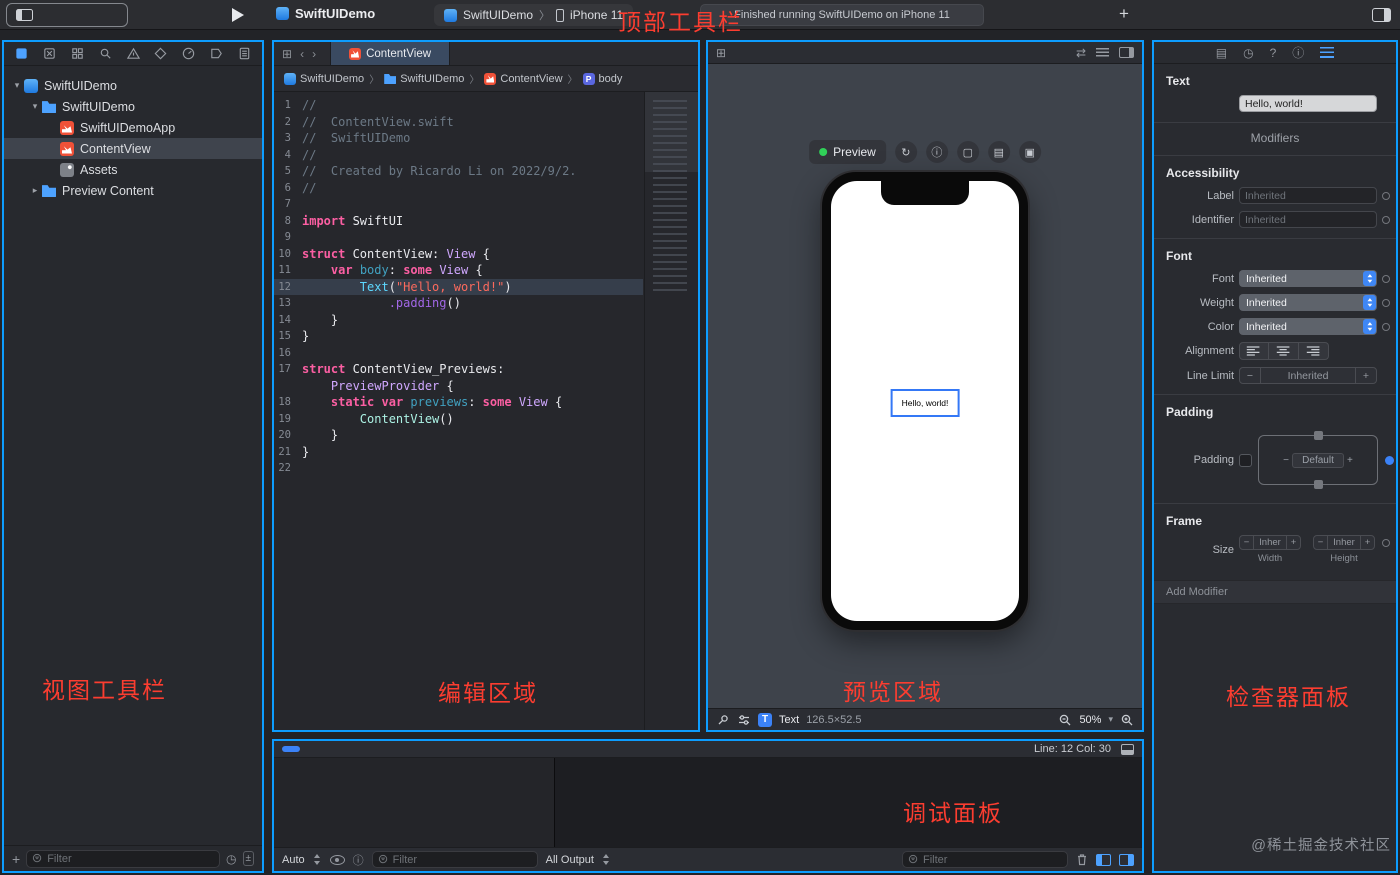 This screenshot has width=1400, height=875. What do you see at coordinates (1381, 15) in the screenshot?
I see `inspector-toggle-icon` at bounding box center [1381, 15].